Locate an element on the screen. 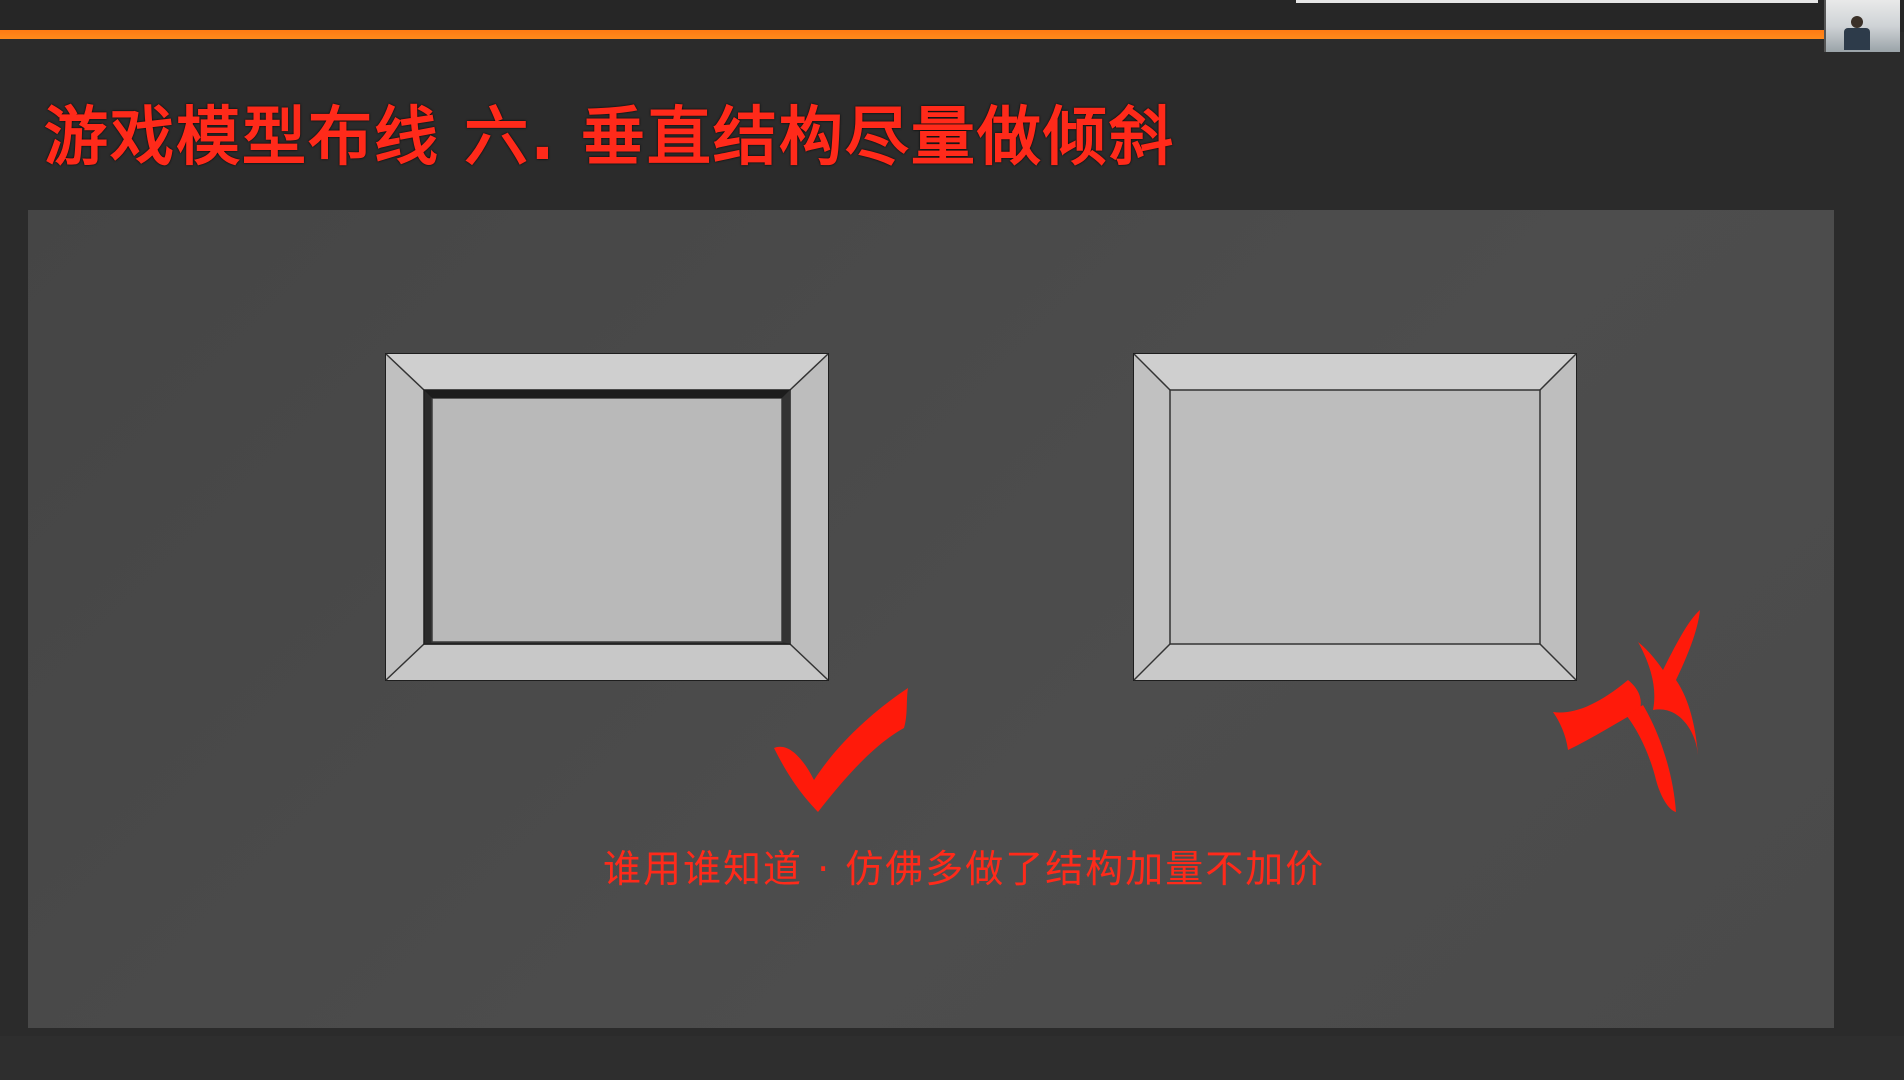  accent-divider is located at coordinates (916, 34).